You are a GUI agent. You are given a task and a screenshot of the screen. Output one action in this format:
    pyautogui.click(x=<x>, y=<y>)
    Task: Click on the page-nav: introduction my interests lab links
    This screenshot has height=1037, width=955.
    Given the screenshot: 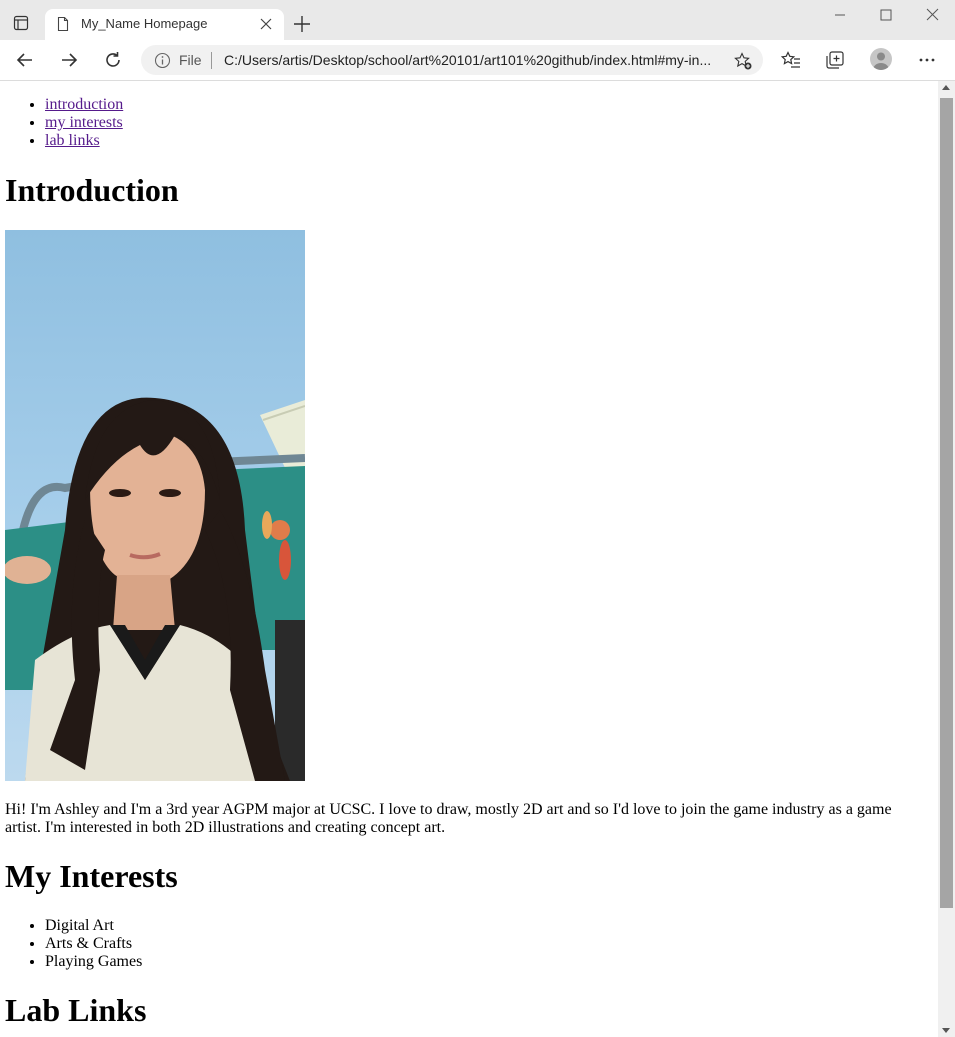 What is the action you would take?
    pyautogui.click(x=64, y=123)
    